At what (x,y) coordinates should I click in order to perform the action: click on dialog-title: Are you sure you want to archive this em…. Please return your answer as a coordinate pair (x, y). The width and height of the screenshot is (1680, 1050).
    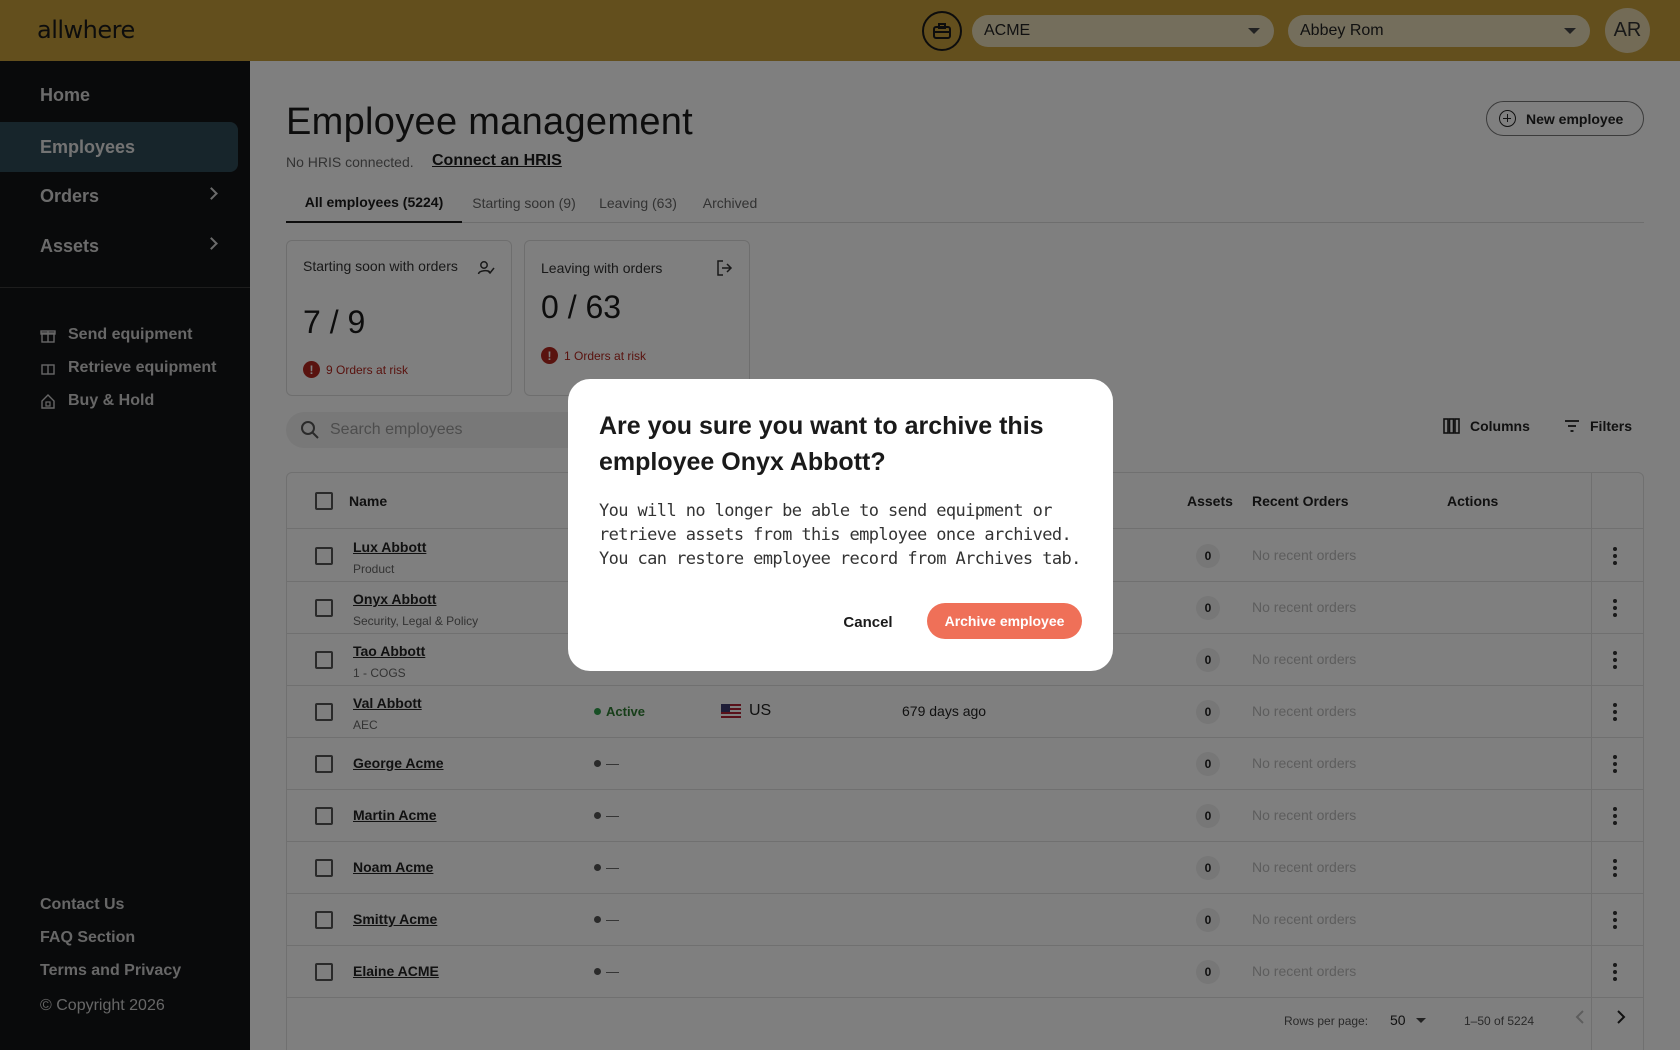
    Looking at the image, I should click on (821, 444).